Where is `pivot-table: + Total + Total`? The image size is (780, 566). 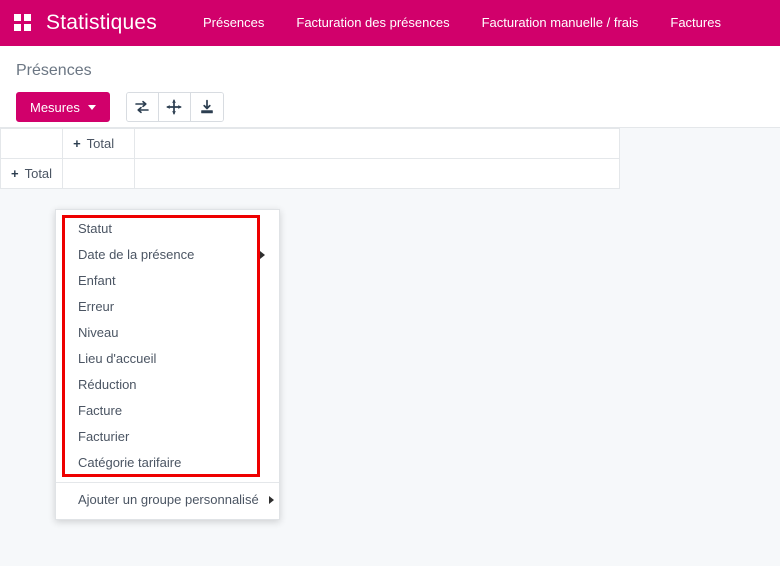
pivot-table: + Total + Total is located at coordinates (310, 158).